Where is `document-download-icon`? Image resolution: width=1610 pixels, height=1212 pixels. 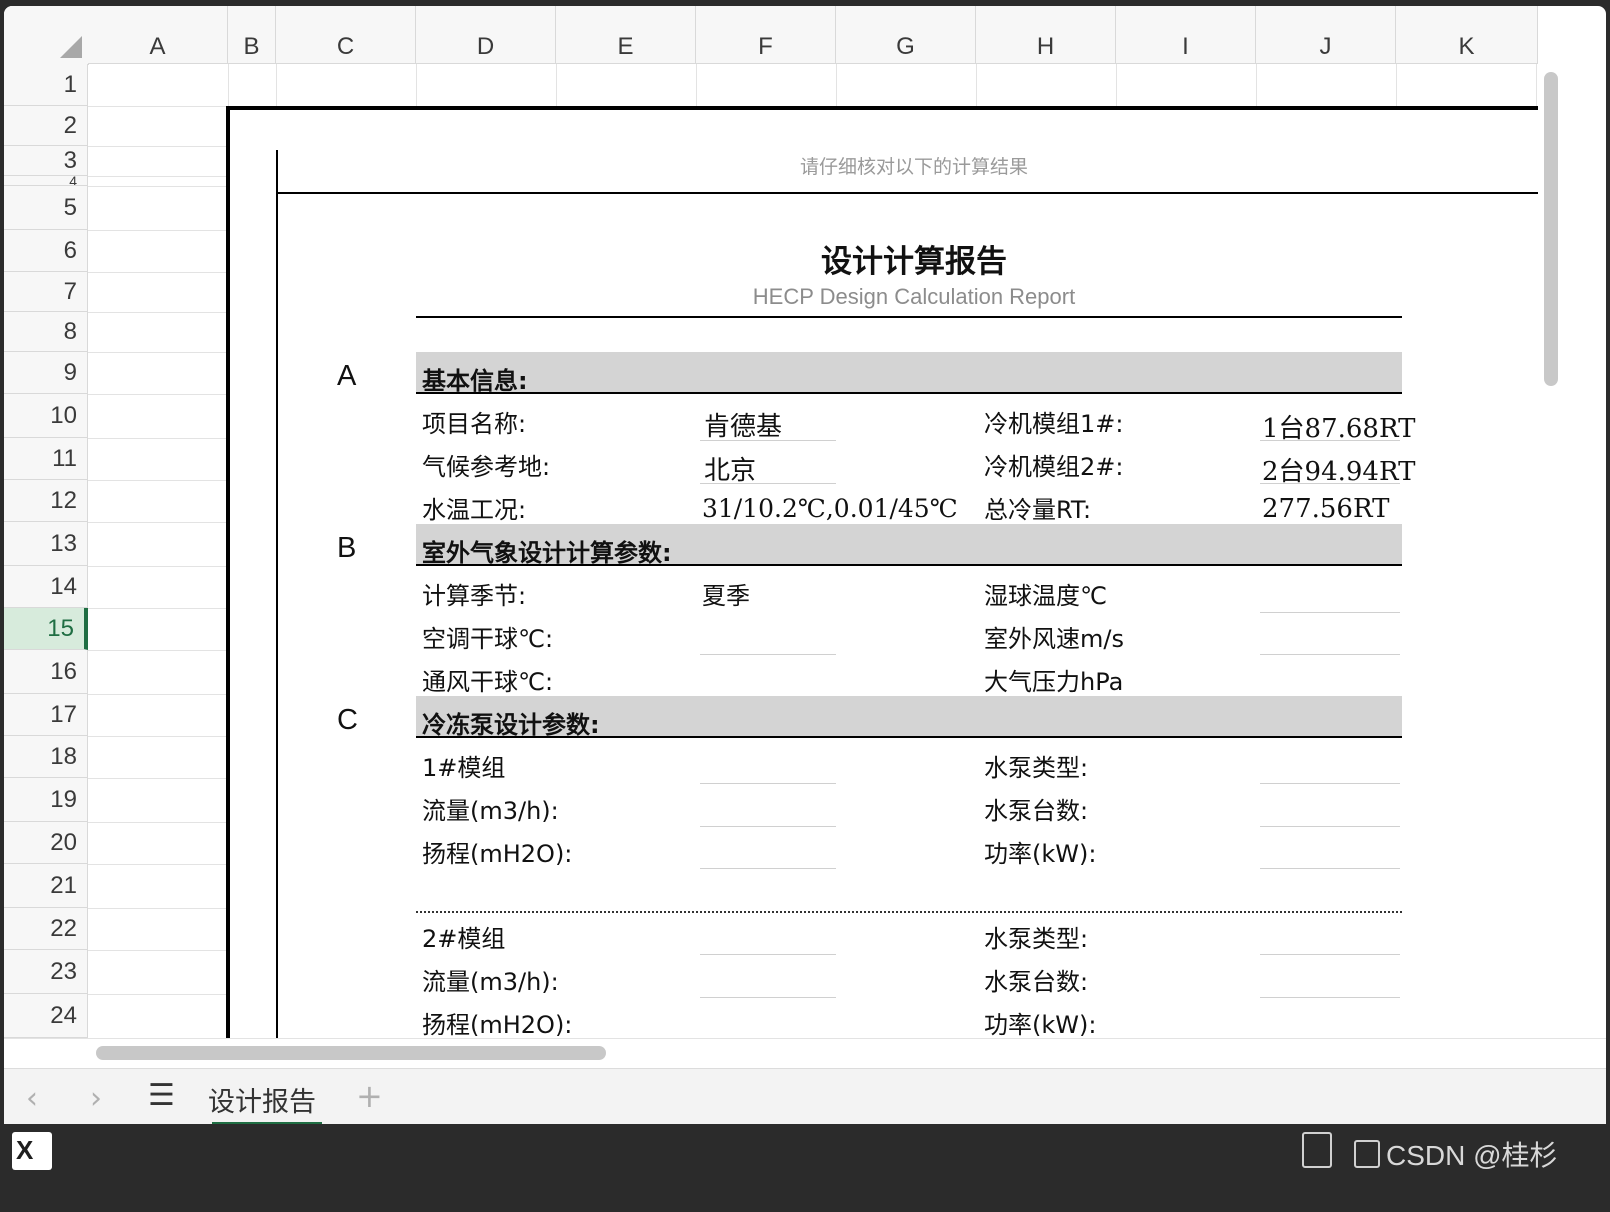
document-download-icon is located at coordinates (1317, 1150).